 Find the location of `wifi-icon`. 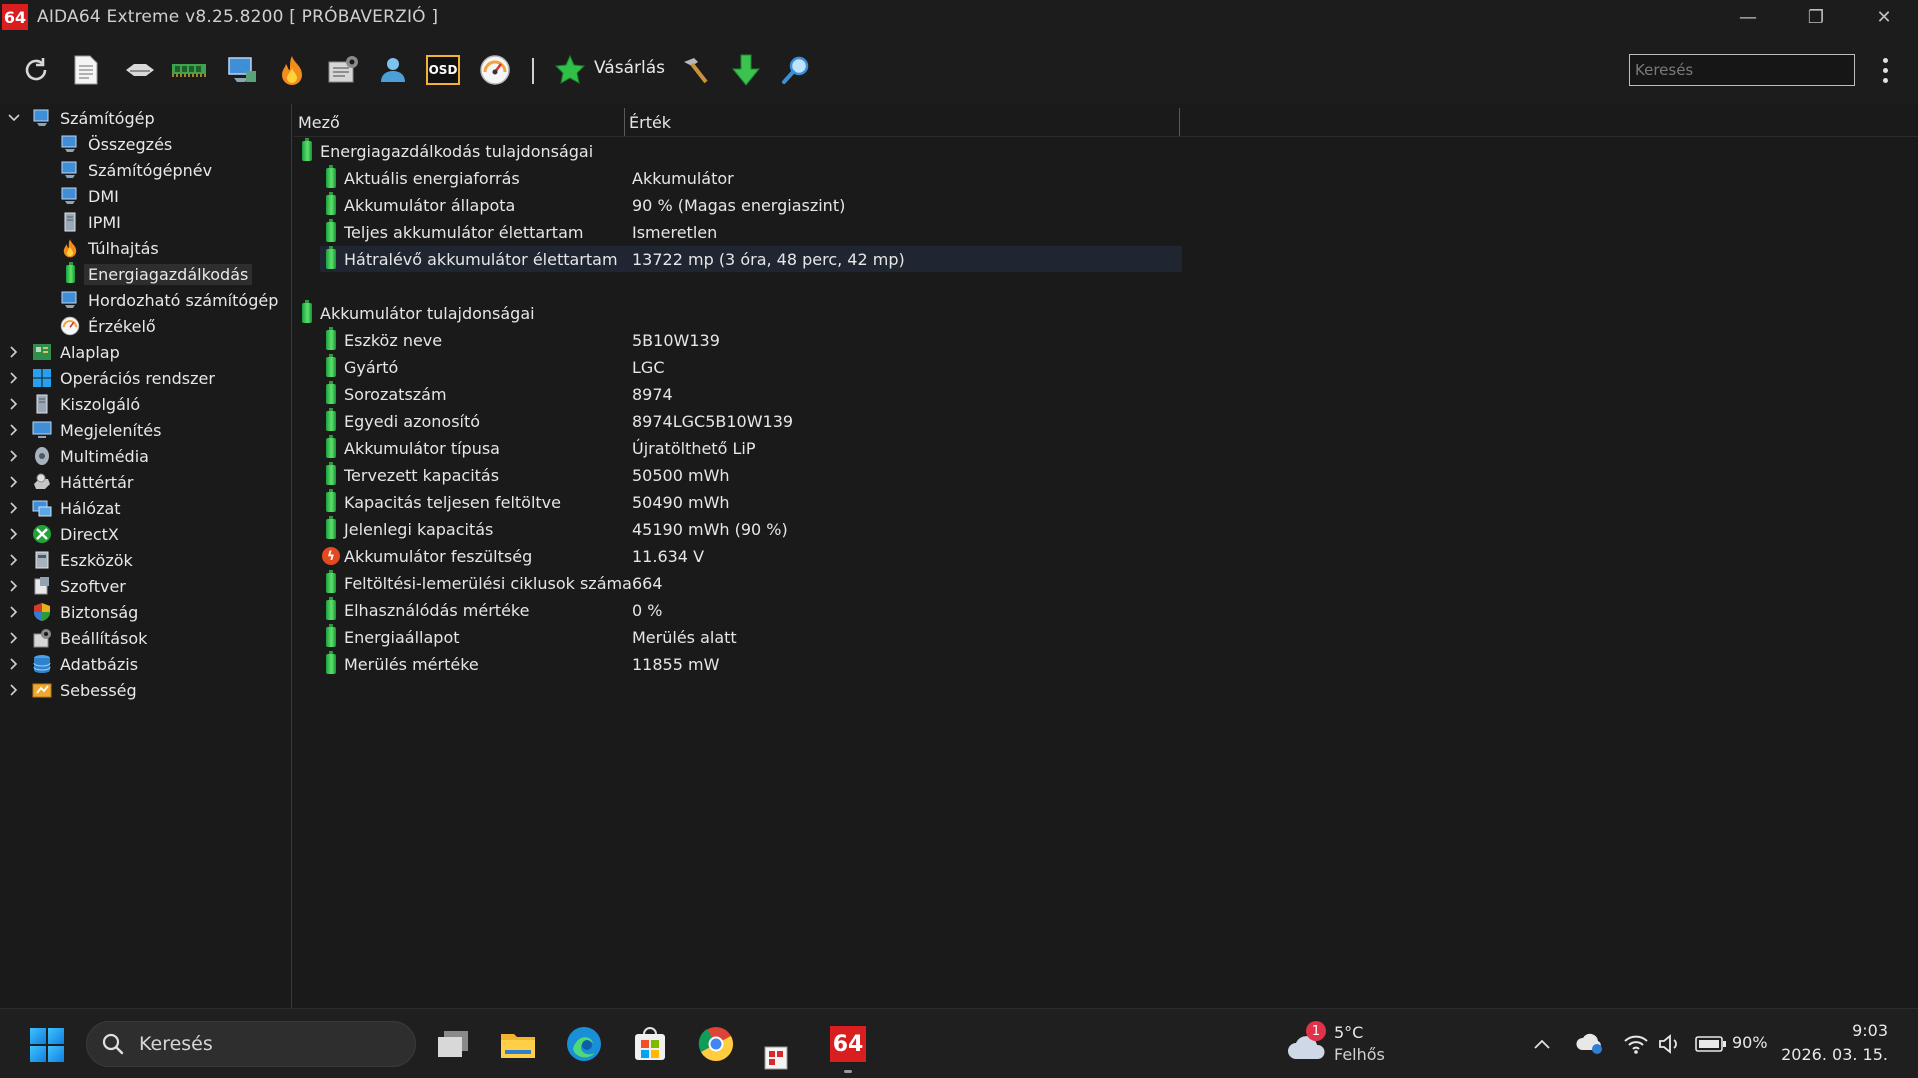

wifi-icon is located at coordinates (1636, 1044).